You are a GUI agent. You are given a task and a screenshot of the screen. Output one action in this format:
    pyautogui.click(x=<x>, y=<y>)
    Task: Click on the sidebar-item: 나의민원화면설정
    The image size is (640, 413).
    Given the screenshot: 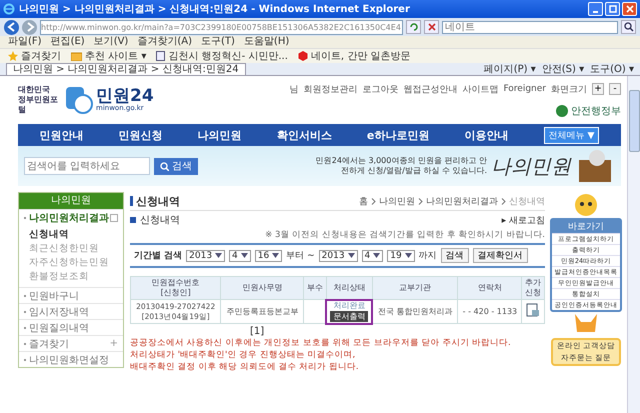 What is the action you would take?
    pyautogui.click(x=71, y=359)
    